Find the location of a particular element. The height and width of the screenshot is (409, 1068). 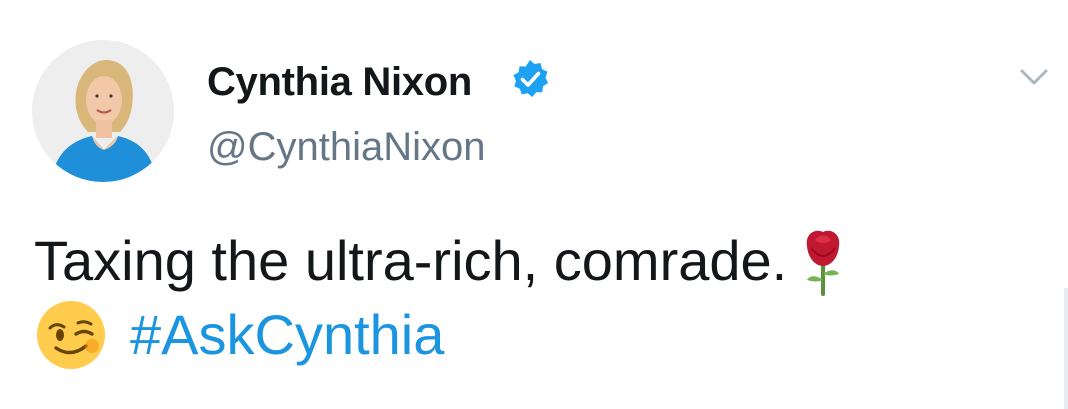

rose-emoji-icon is located at coordinates (823, 261).